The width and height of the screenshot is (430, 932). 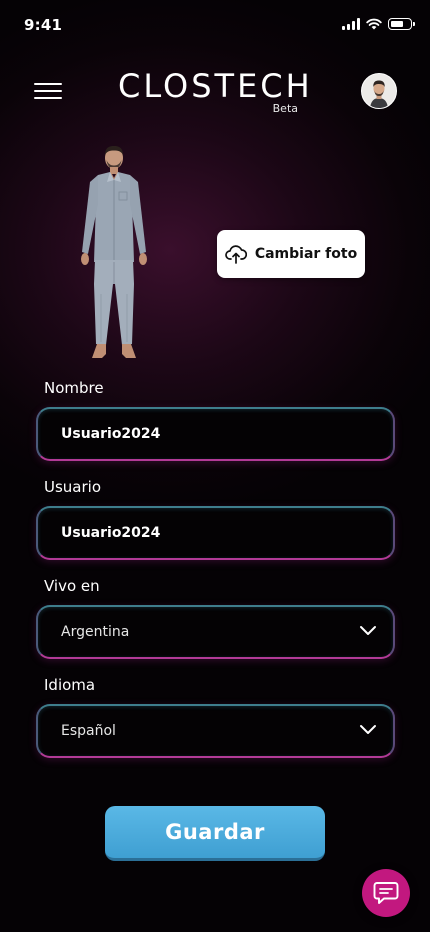 What do you see at coordinates (111, 533) in the screenshot?
I see `username-value: Usuario2024` at bounding box center [111, 533].